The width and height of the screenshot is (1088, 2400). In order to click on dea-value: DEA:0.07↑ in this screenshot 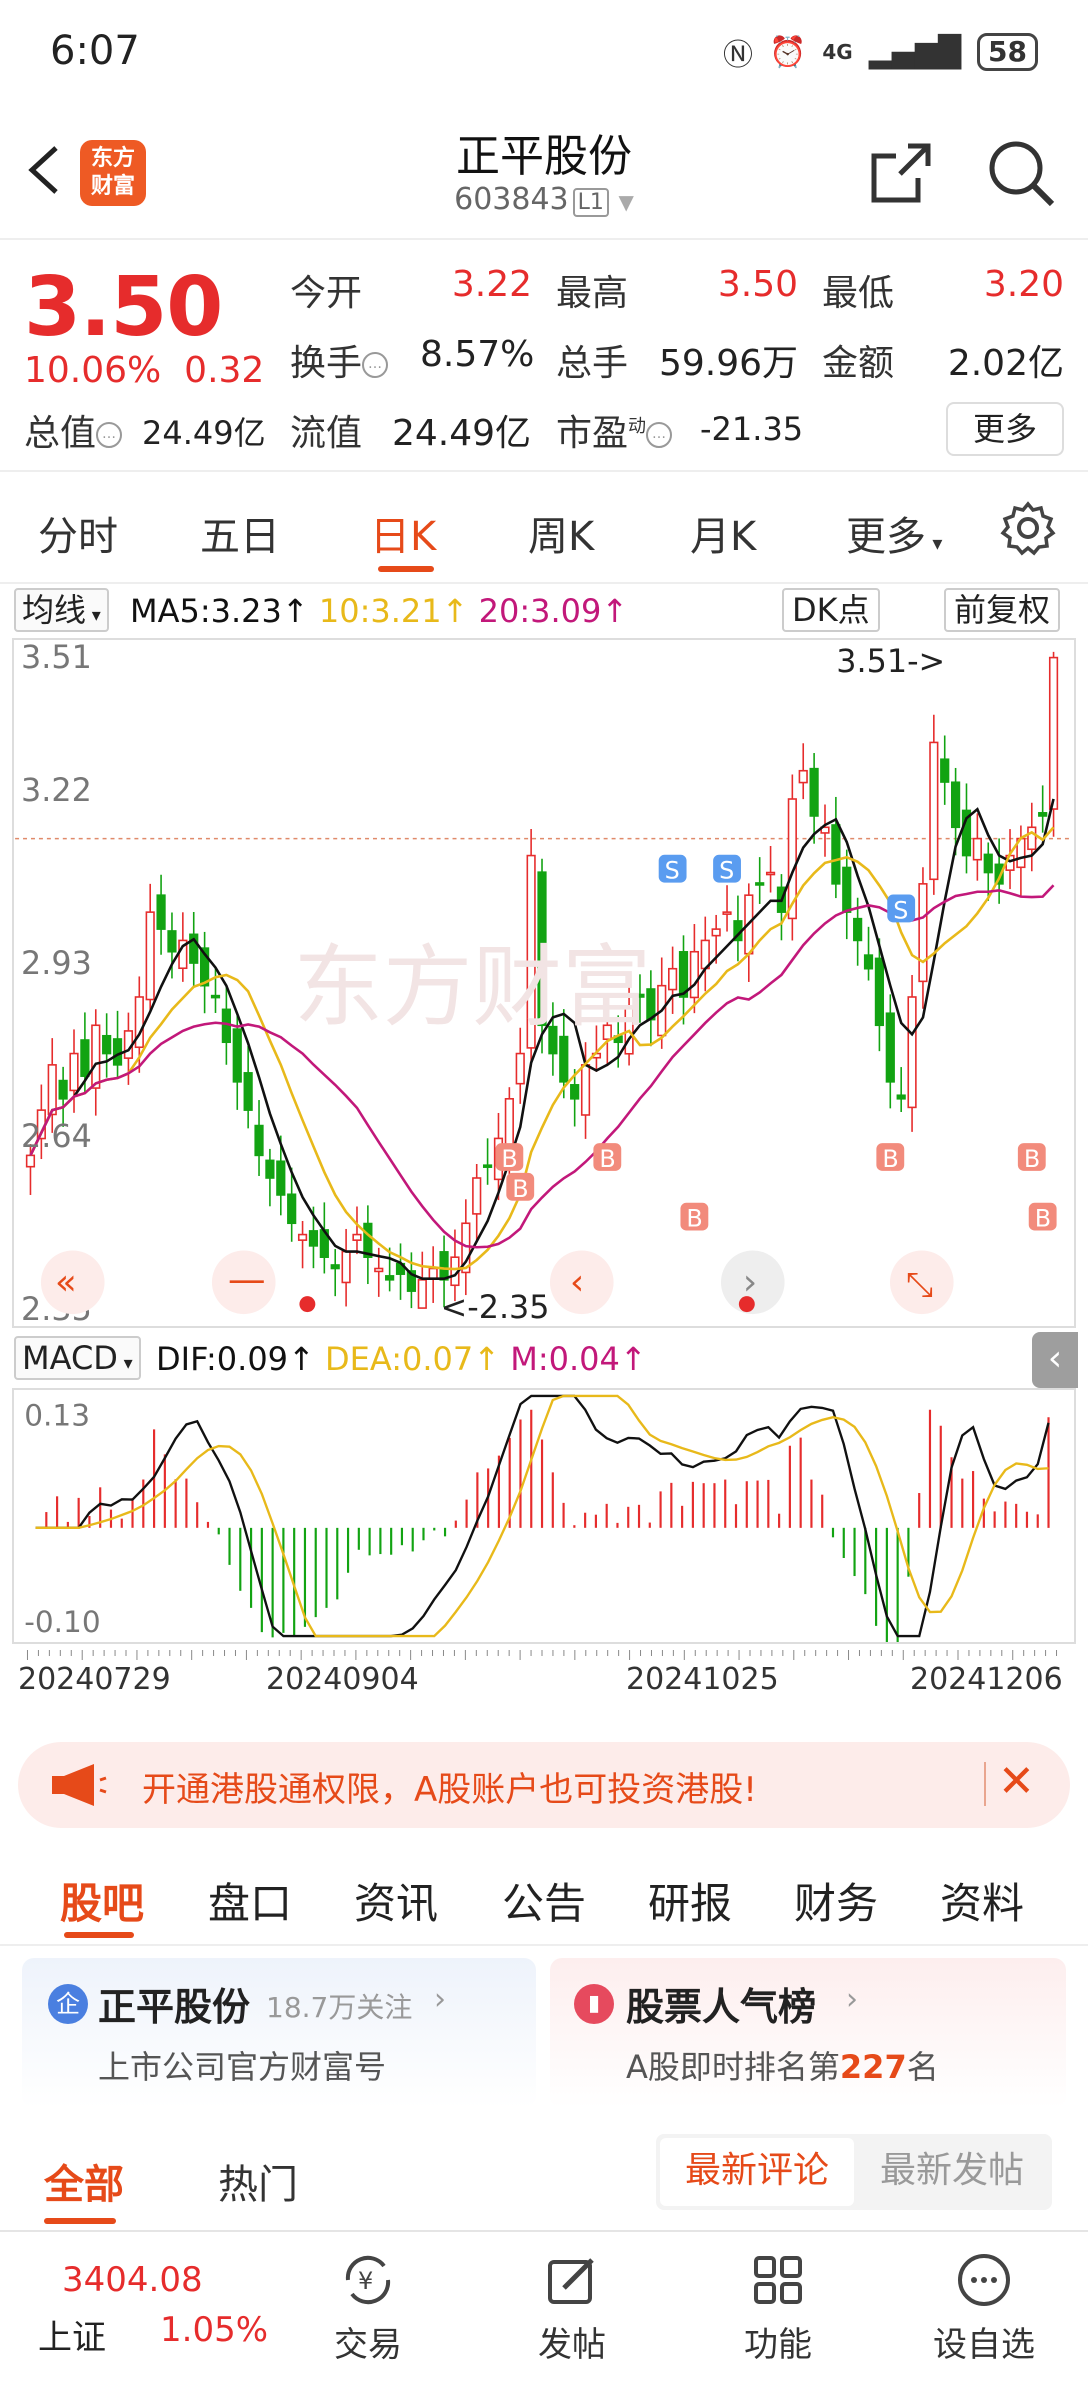, I will do `click(413, 1359)`.